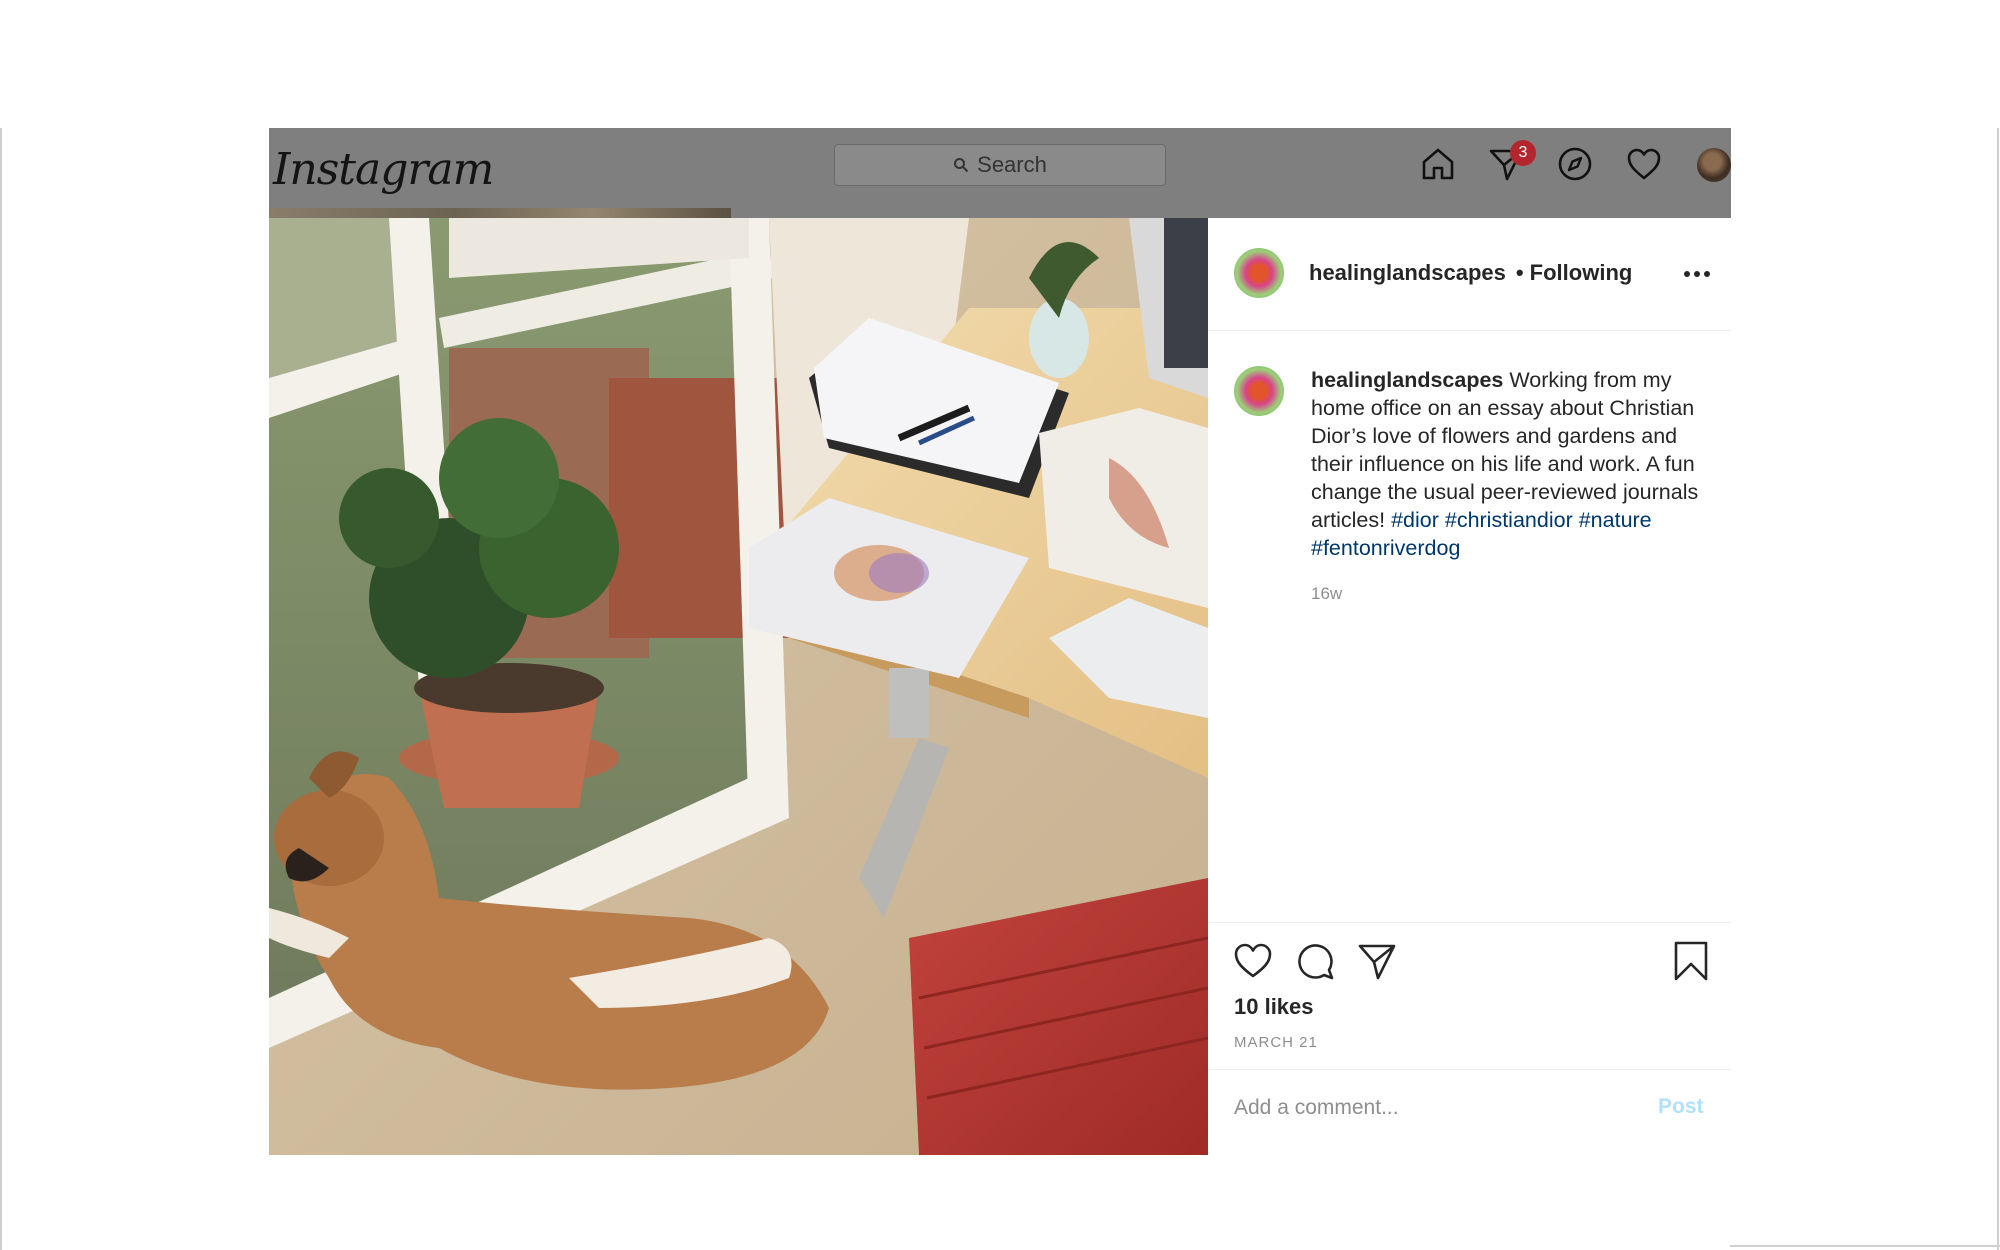  Describe the element at coordinates (1714, 165) in the screenshot. I see `profile-avatar` at that location.